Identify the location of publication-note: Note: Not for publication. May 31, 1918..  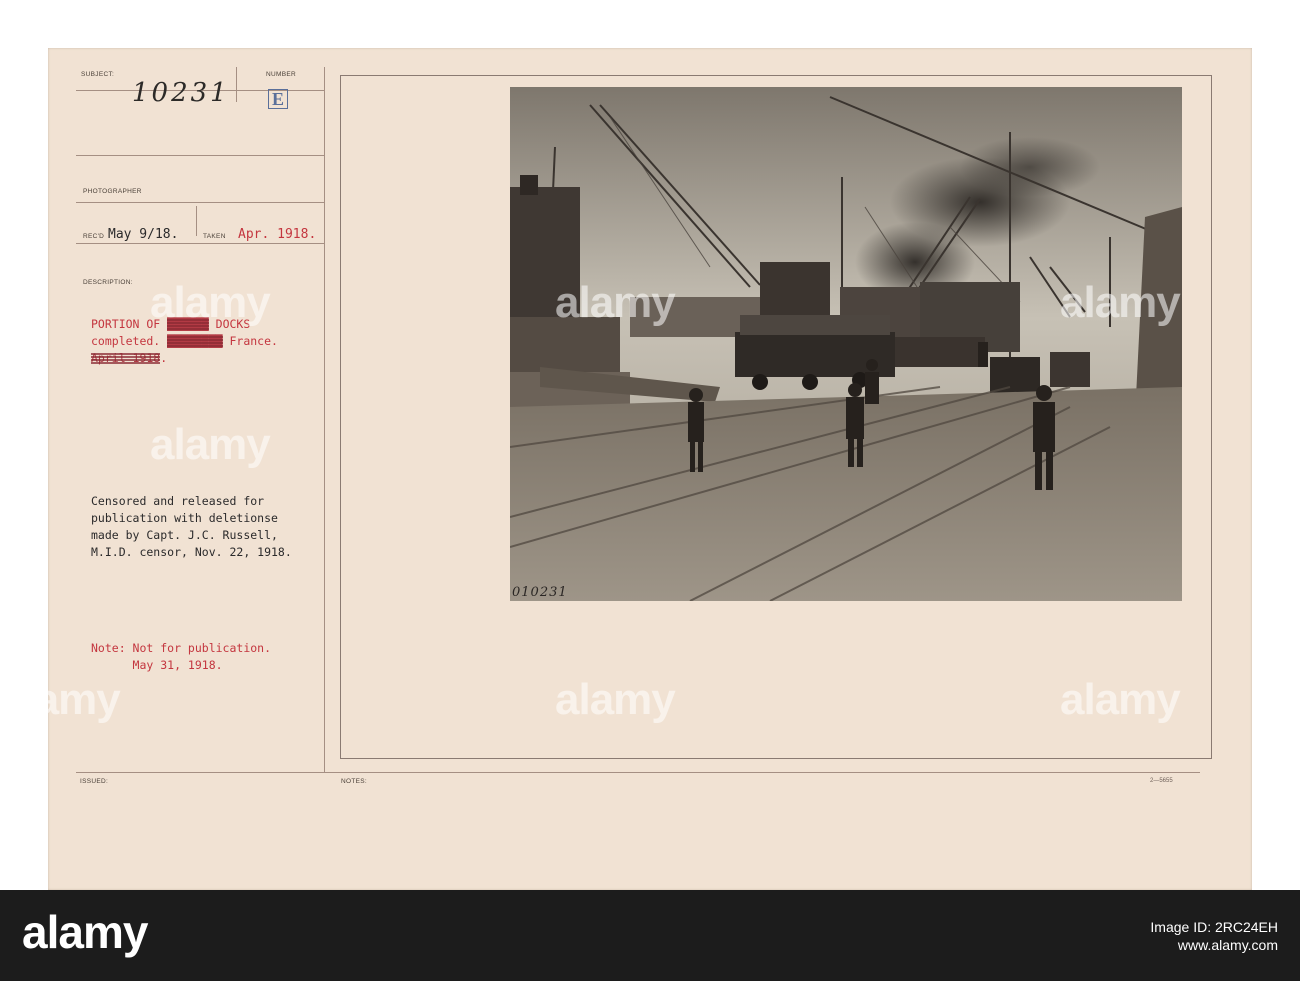
(181, 656).